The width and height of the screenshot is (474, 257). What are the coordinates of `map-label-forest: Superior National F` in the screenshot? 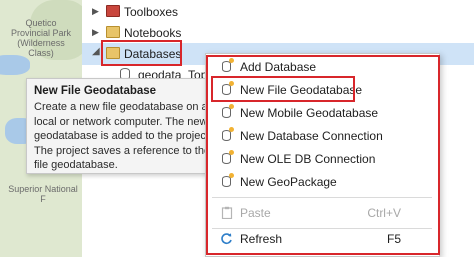 It's located at (43, 194).